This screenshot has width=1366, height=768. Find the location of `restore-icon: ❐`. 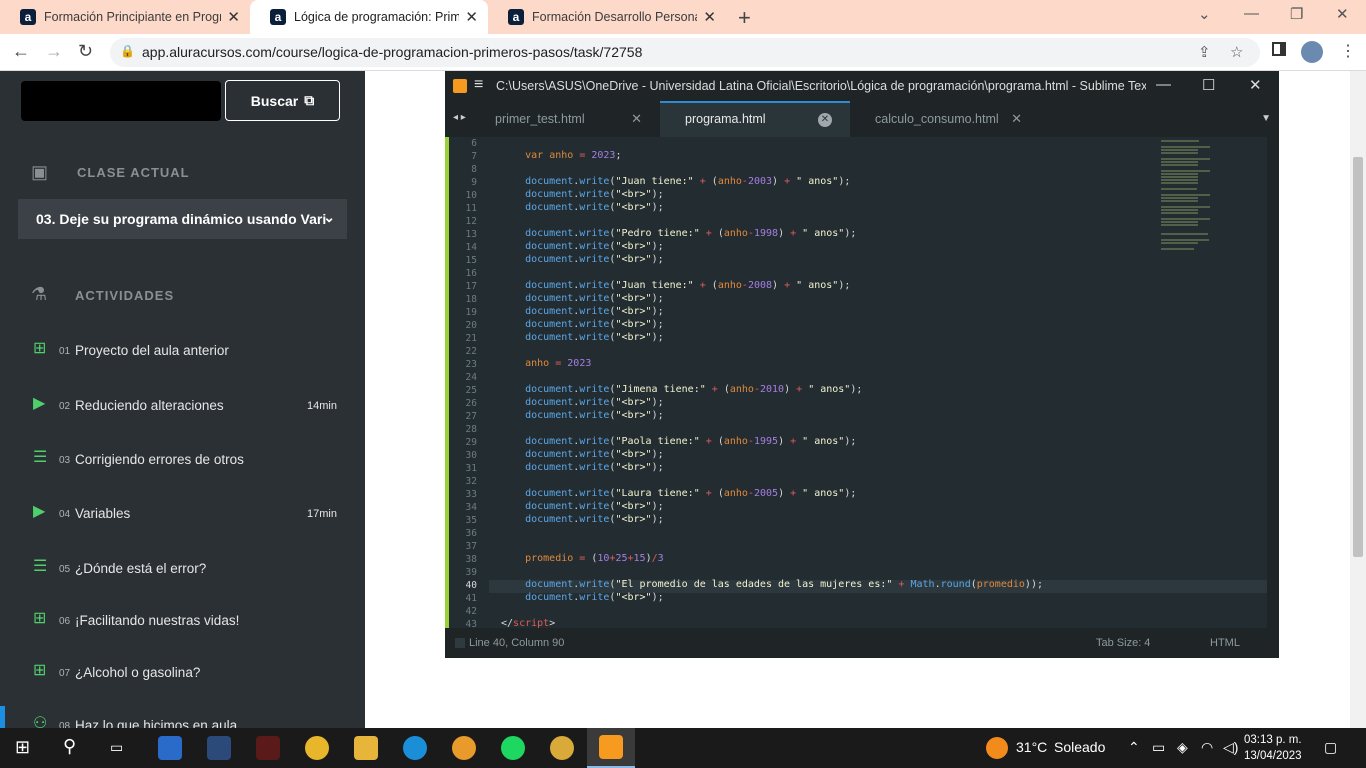

restore-icon: ❐ is located at coordinates (1296, 14).